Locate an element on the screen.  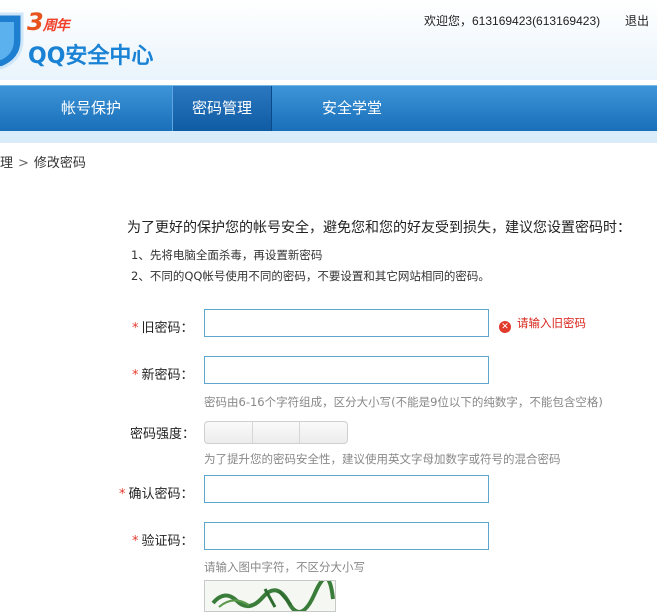
old-password-error: ✕ 请输入旧密码 is located at coordinates (542, 324).